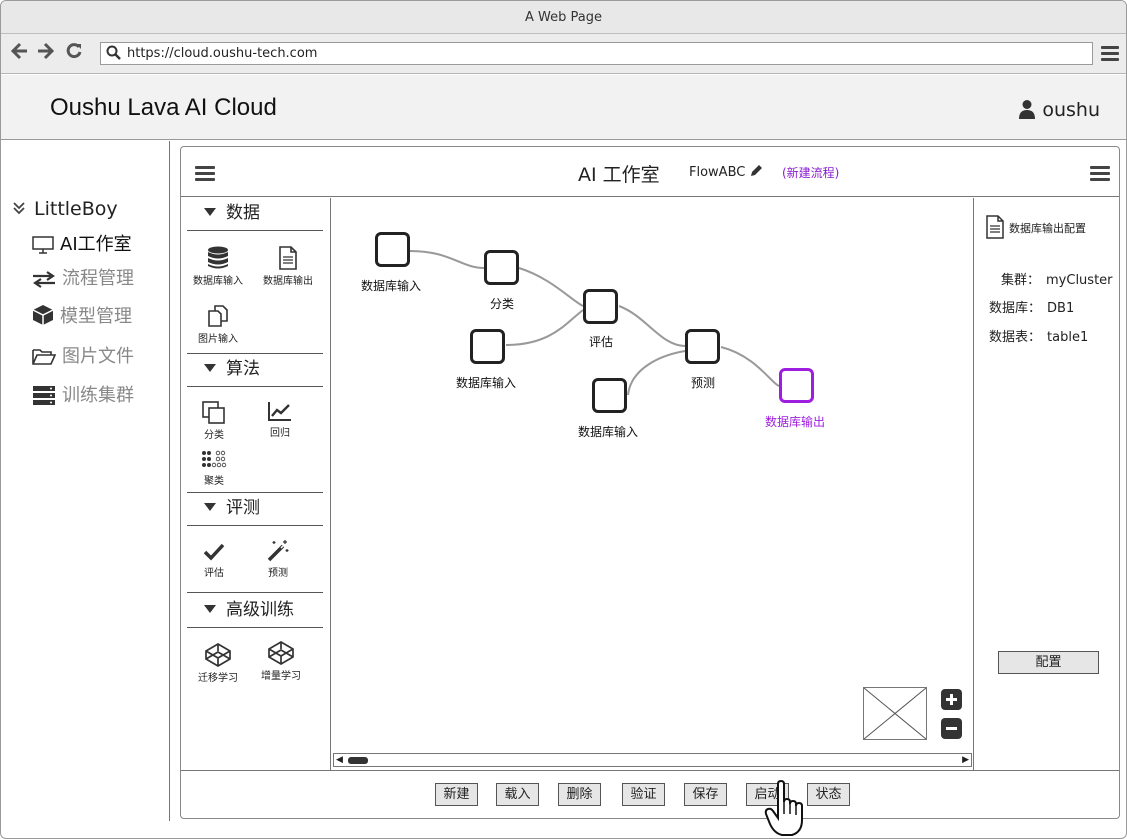 This screenshot has height=839, width=1127. What do you see at coordinates (98, 395) in the screenshot?
I see `sidebar-item-label: 训练集群` at bounding box center [98, 395].